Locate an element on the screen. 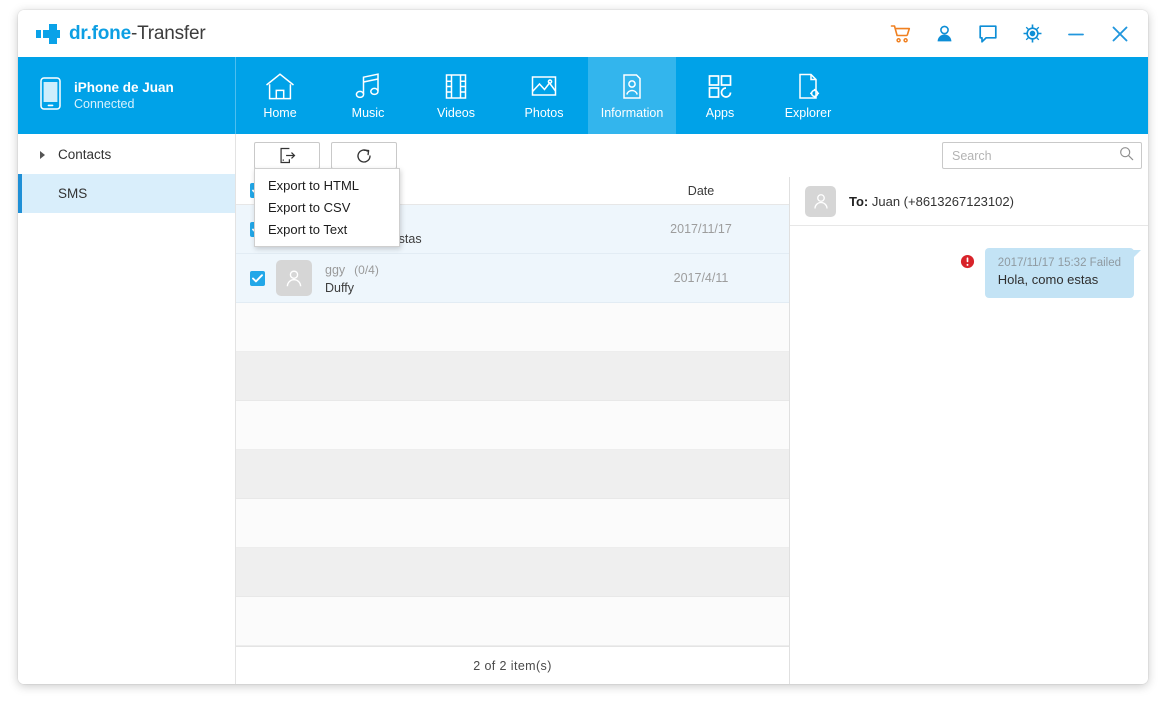  nav-label-photos: Photos is located at coordinates (544, 113).